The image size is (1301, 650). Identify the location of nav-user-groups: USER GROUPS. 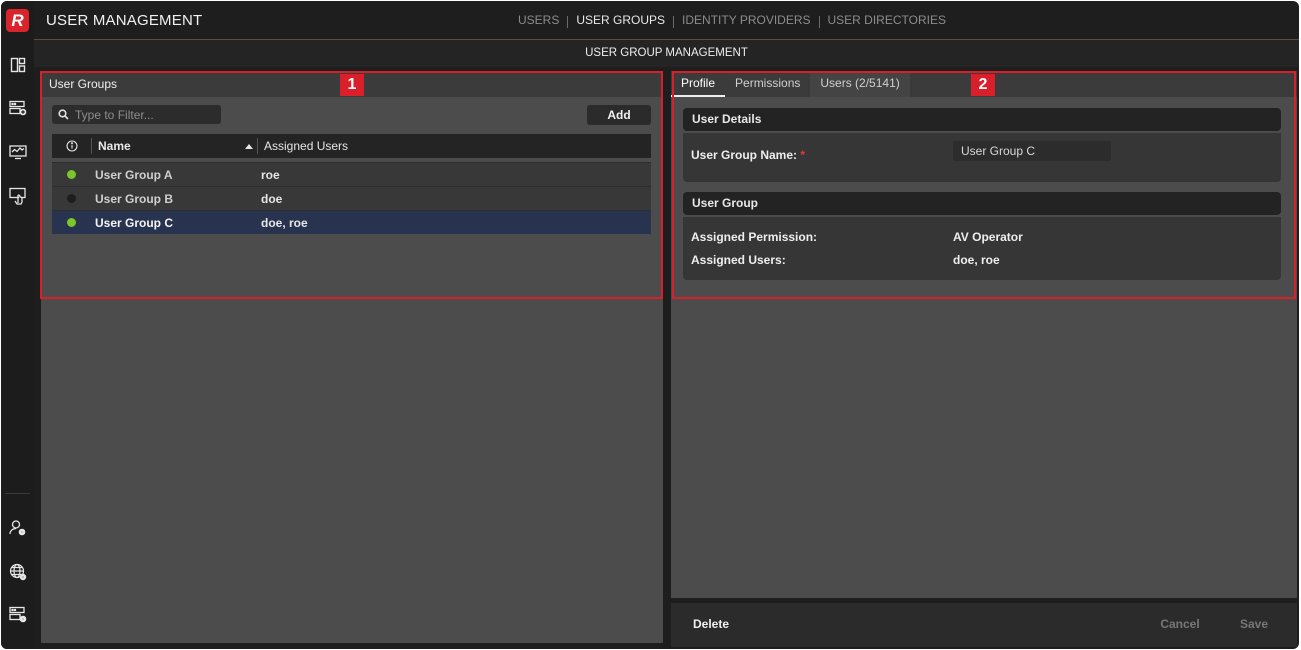
(620, 28).